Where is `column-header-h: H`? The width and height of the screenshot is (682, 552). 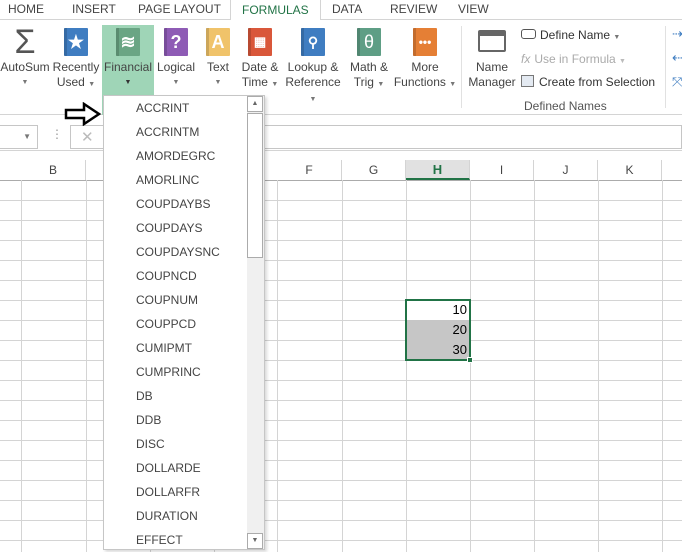
column-header-h: H is located at coordinates (438, 170).